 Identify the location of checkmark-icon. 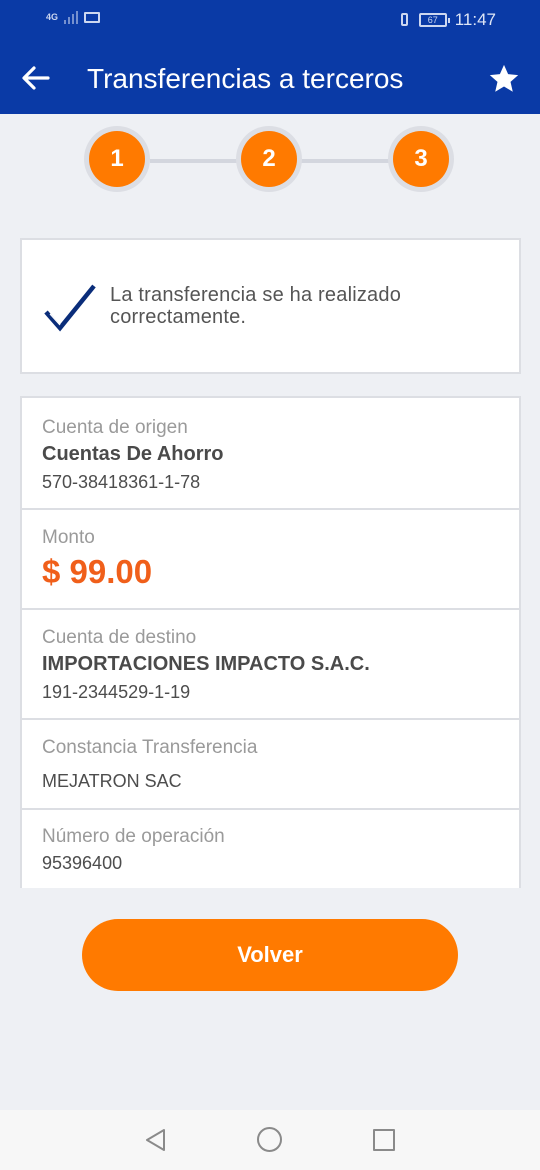
(70, 308).